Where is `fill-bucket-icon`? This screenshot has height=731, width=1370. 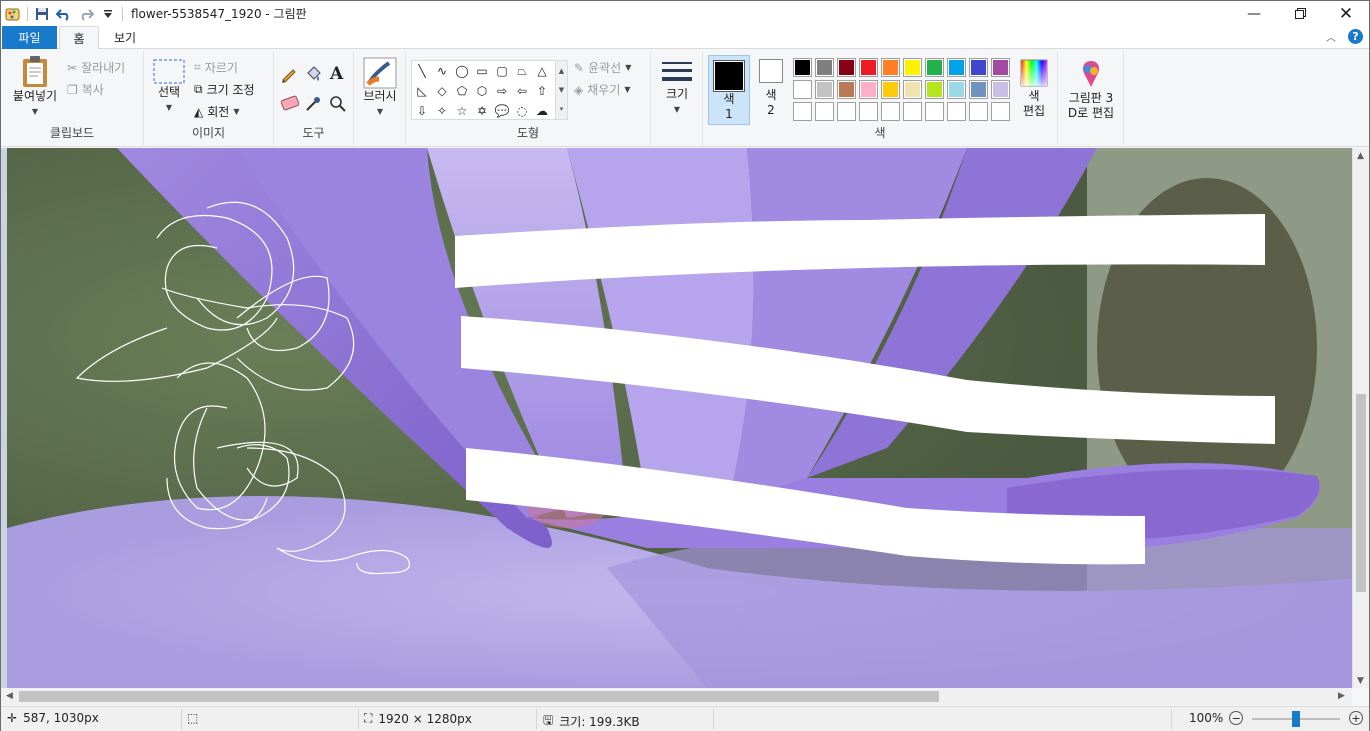 fill-bucket-icon is located at coordinates (313, 74).